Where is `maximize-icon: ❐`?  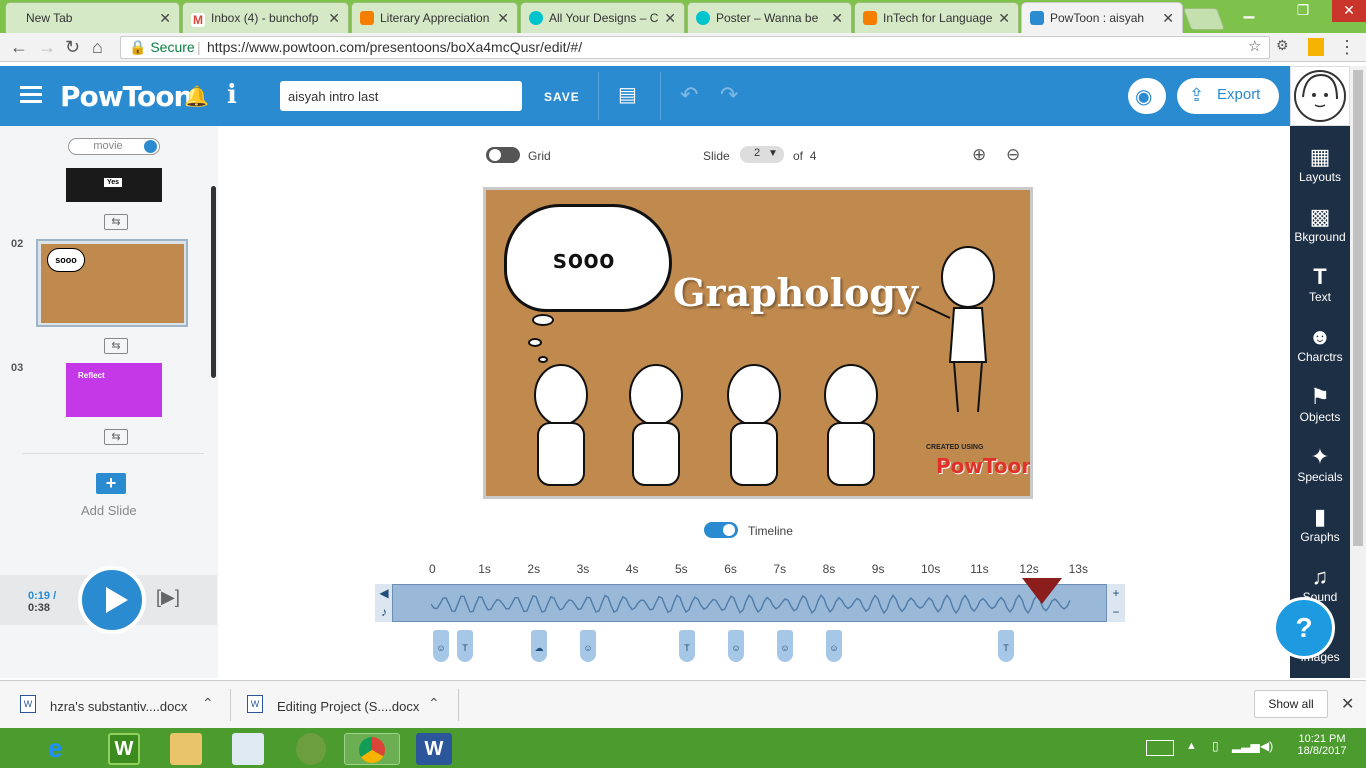
maximize-icon: ❐ is located at coordinates (1303, 11).